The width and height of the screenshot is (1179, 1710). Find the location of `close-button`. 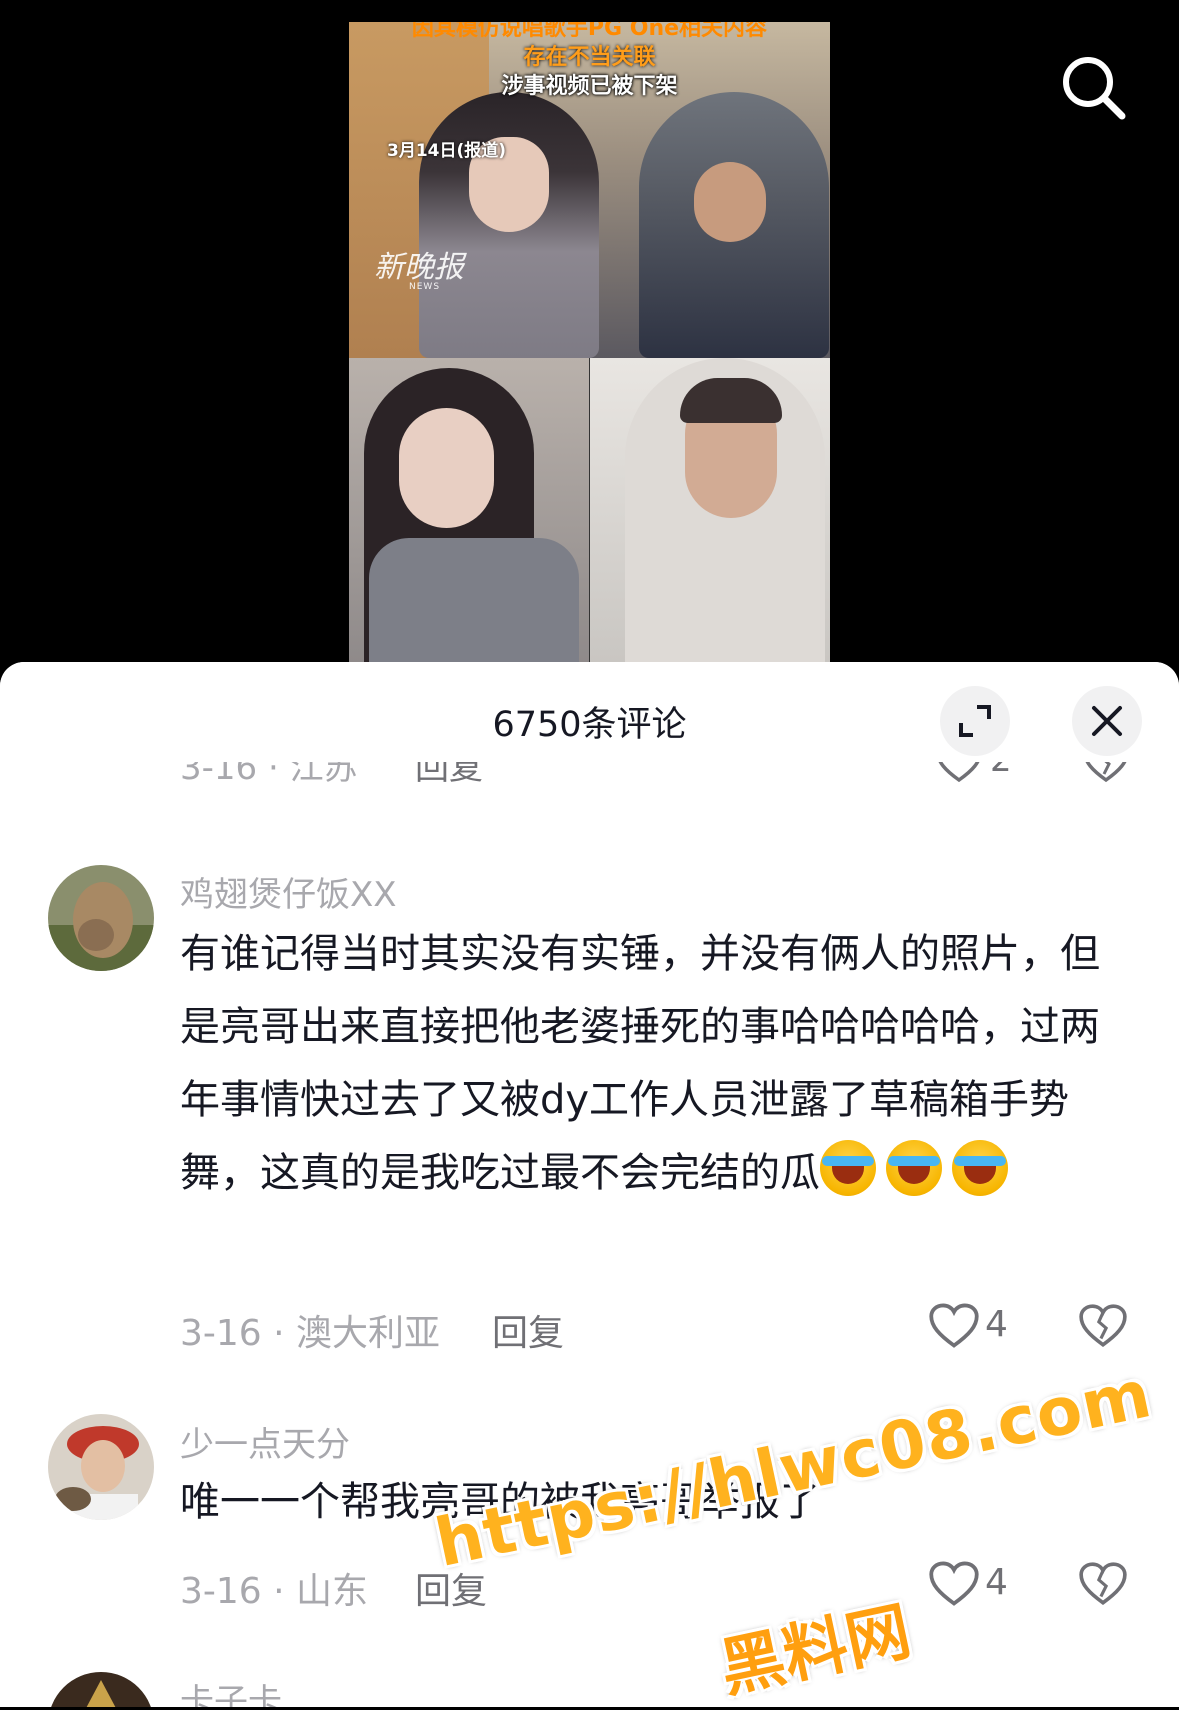

close-button is located at coordinates (1107, 721).